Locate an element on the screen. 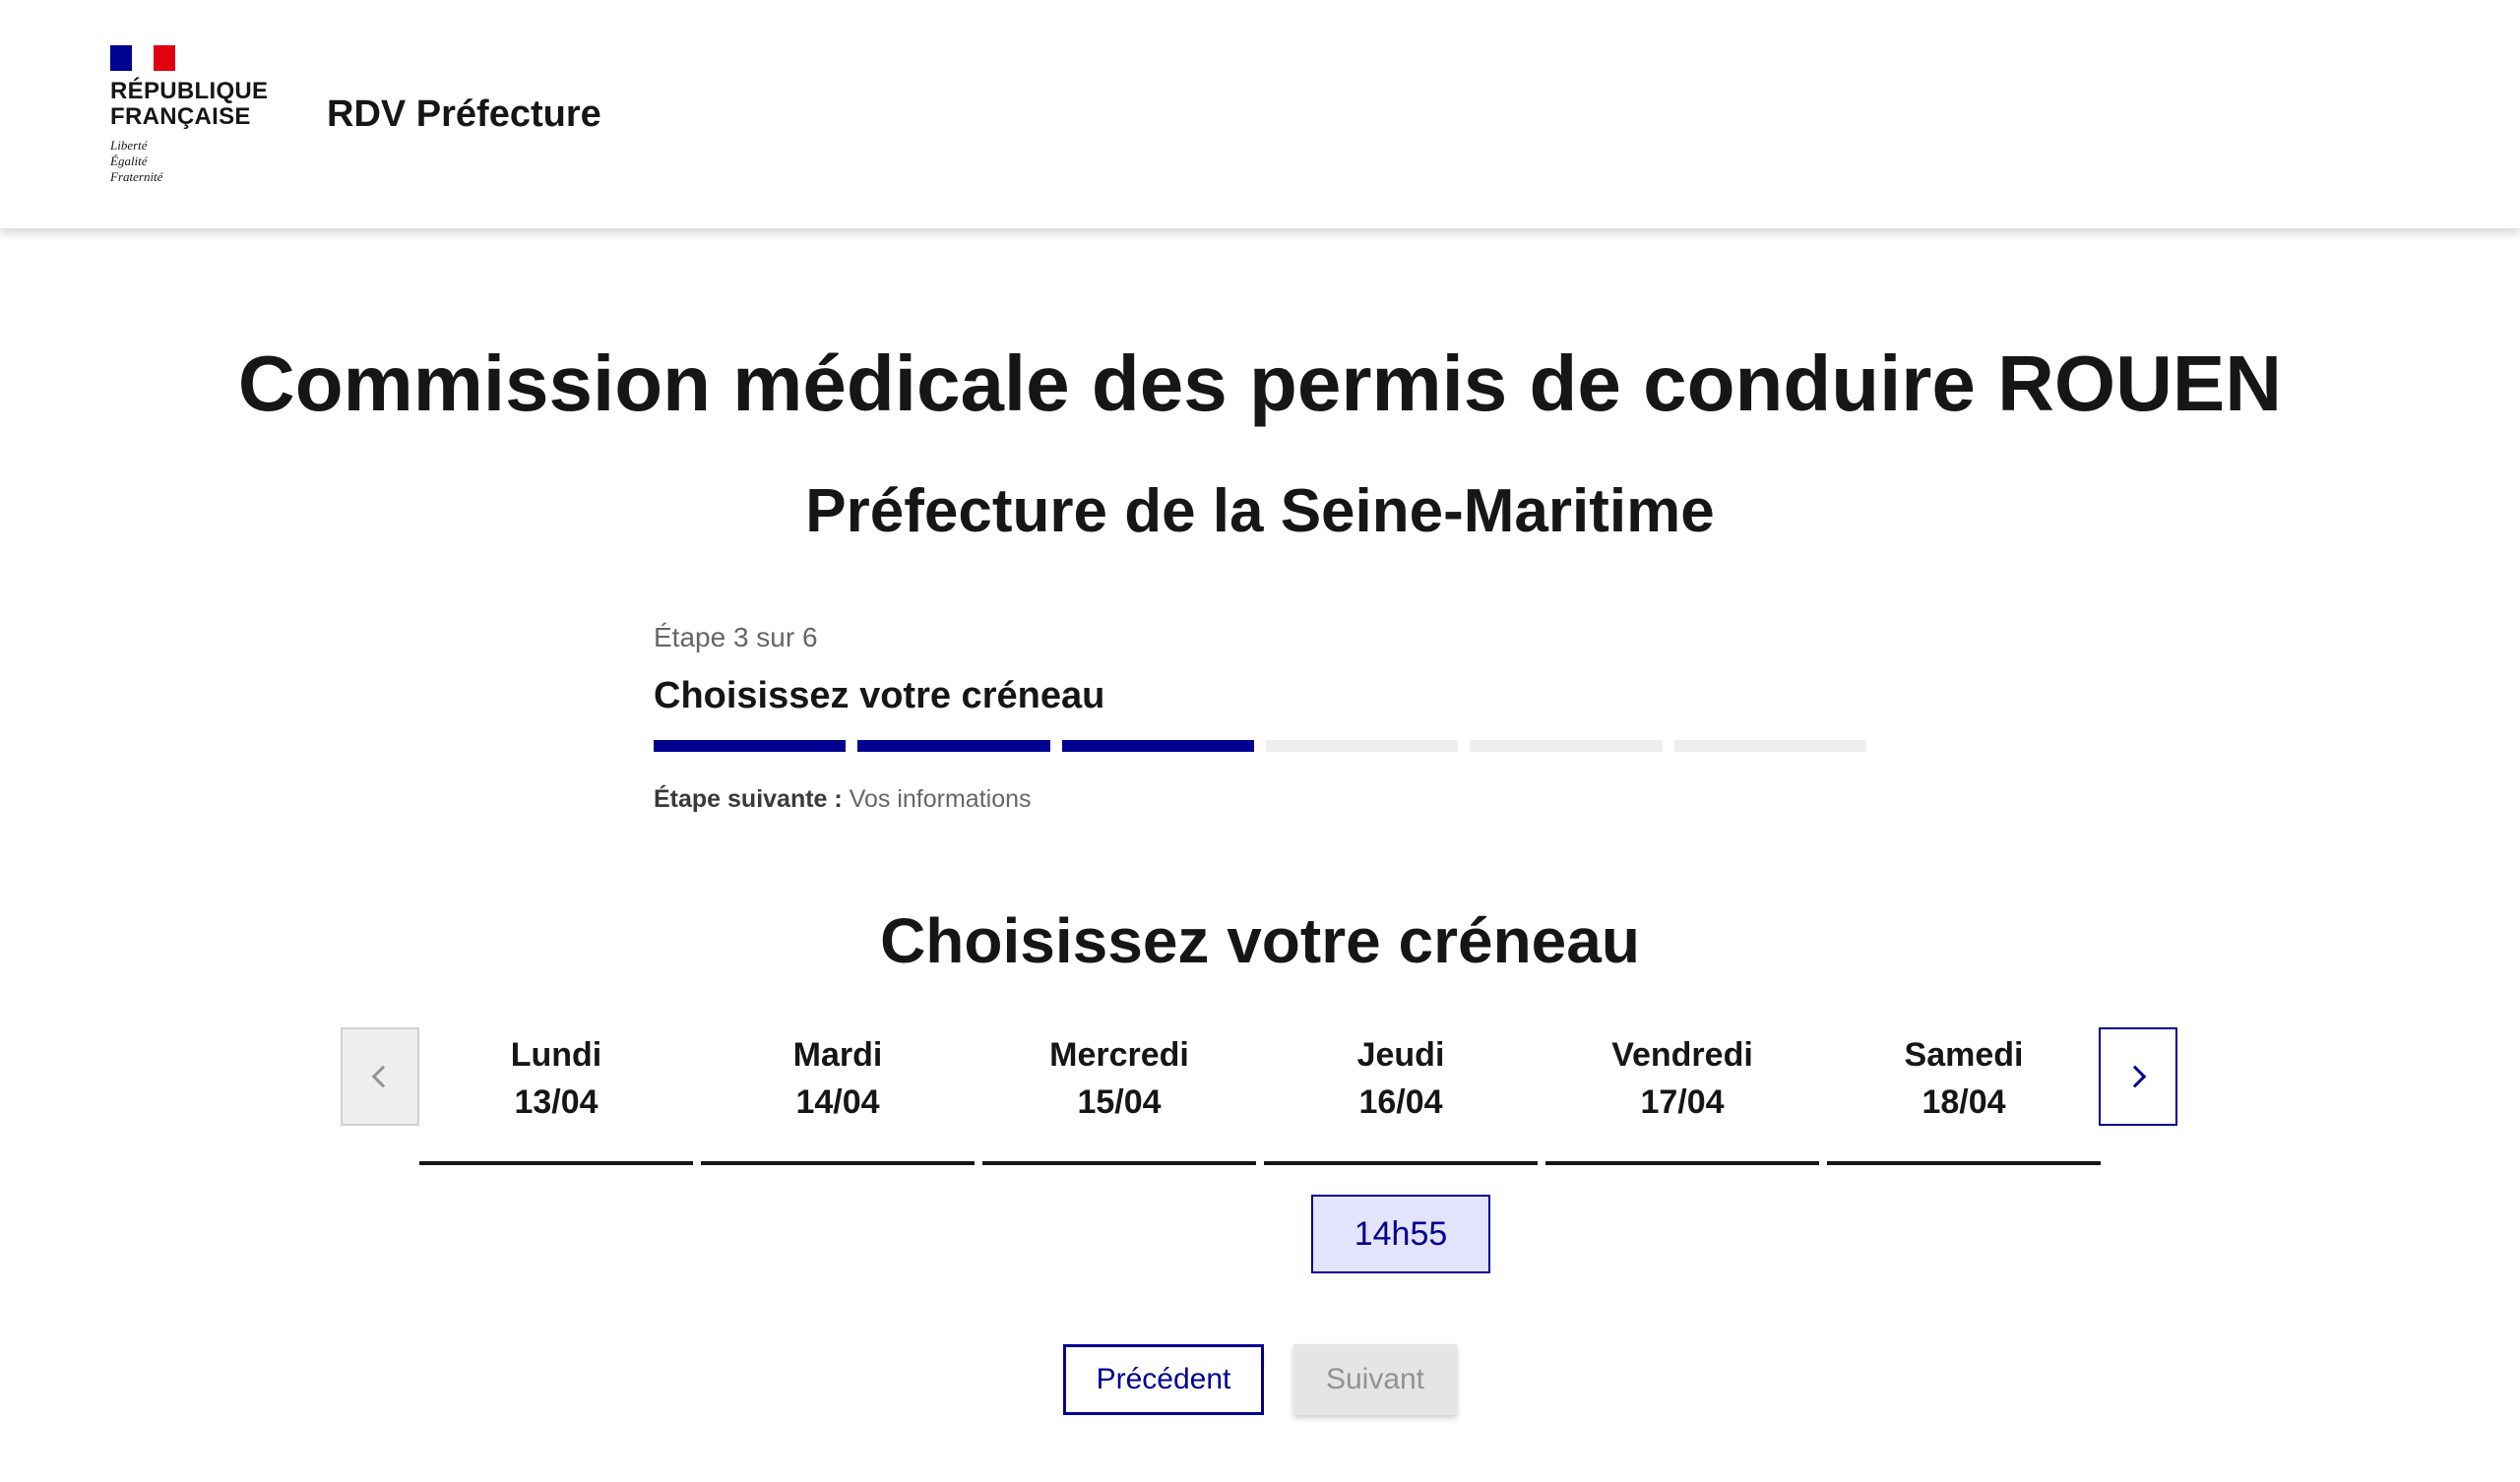 Image resolution: width=2520 pixels, height=1482 pixels. republique-francaise-text: RÉPUBLIQUE FRANÇAISE is located at coordinates (189, 104).